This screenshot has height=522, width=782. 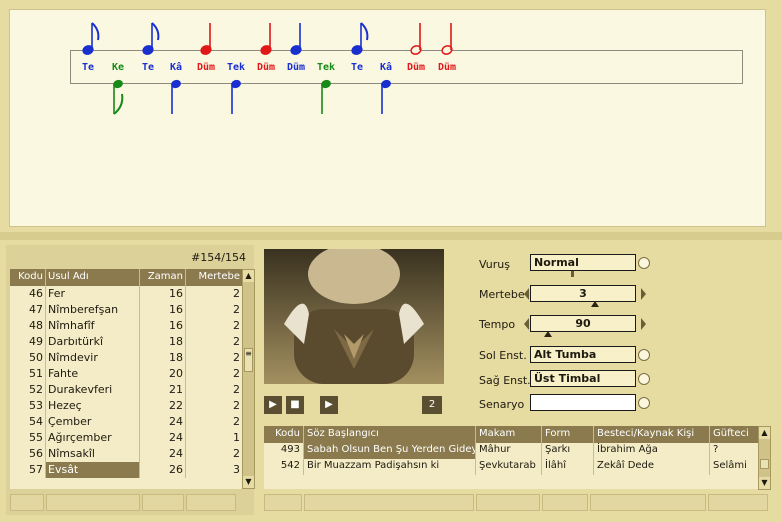 What do you see at coordinates (248, 379) in the screenshot?
I see `usul-list-scrollbar: ▲ ≡ ▼` at bounding box center [248, 379].